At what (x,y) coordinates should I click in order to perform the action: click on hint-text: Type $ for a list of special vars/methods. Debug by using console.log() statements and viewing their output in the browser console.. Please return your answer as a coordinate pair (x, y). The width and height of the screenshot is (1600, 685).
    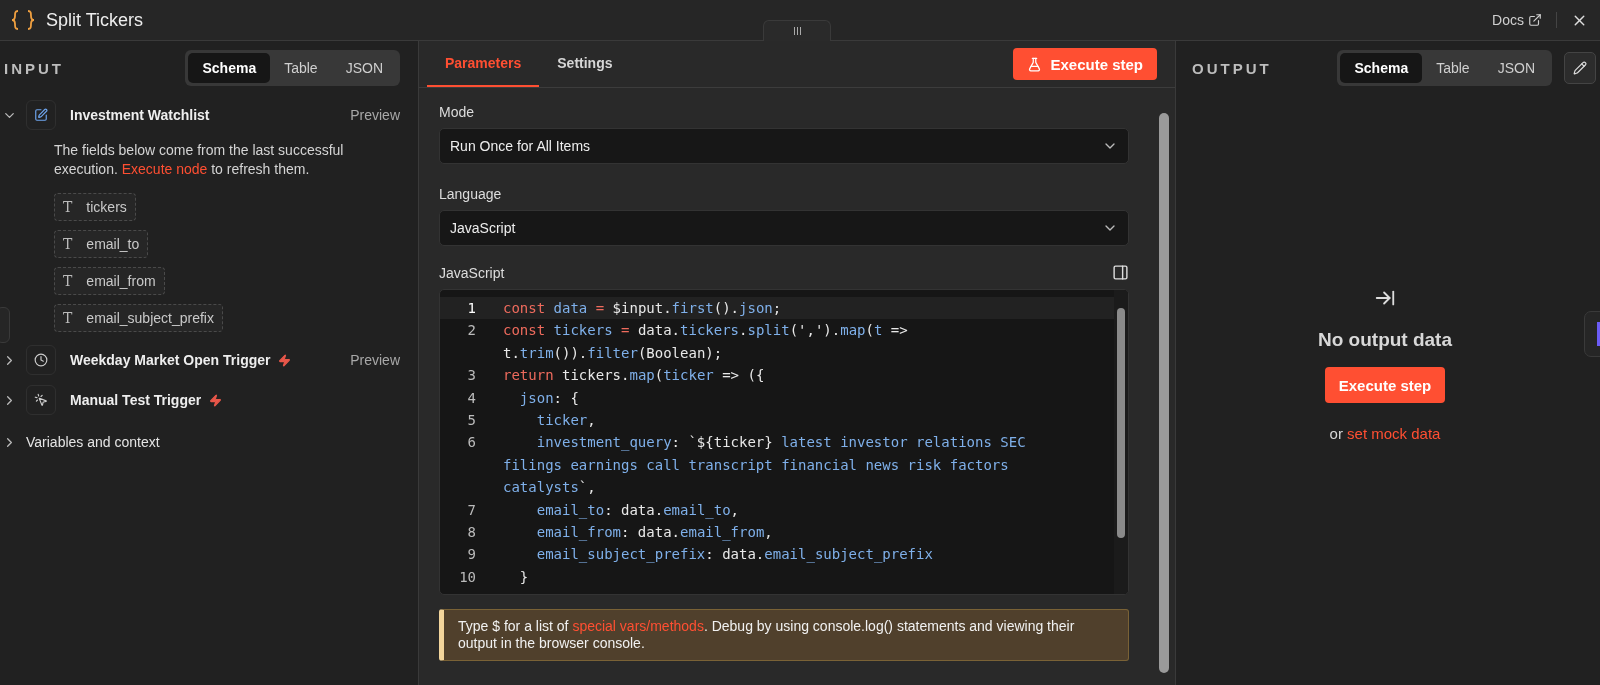
    Looking at the image, I should click on (767, 635).